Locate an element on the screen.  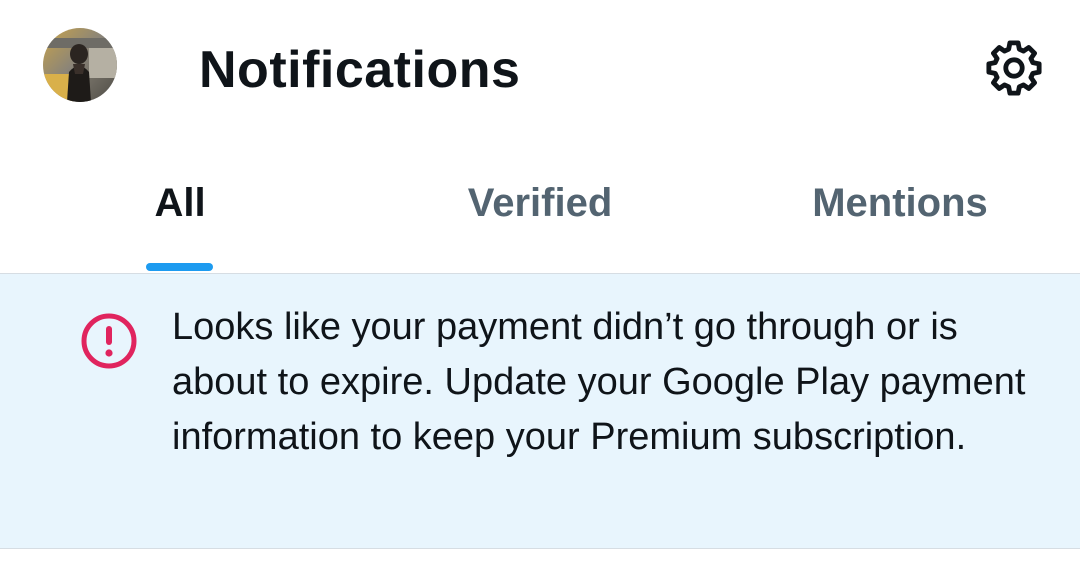
avatar-image is located at coordinates (80, 65).